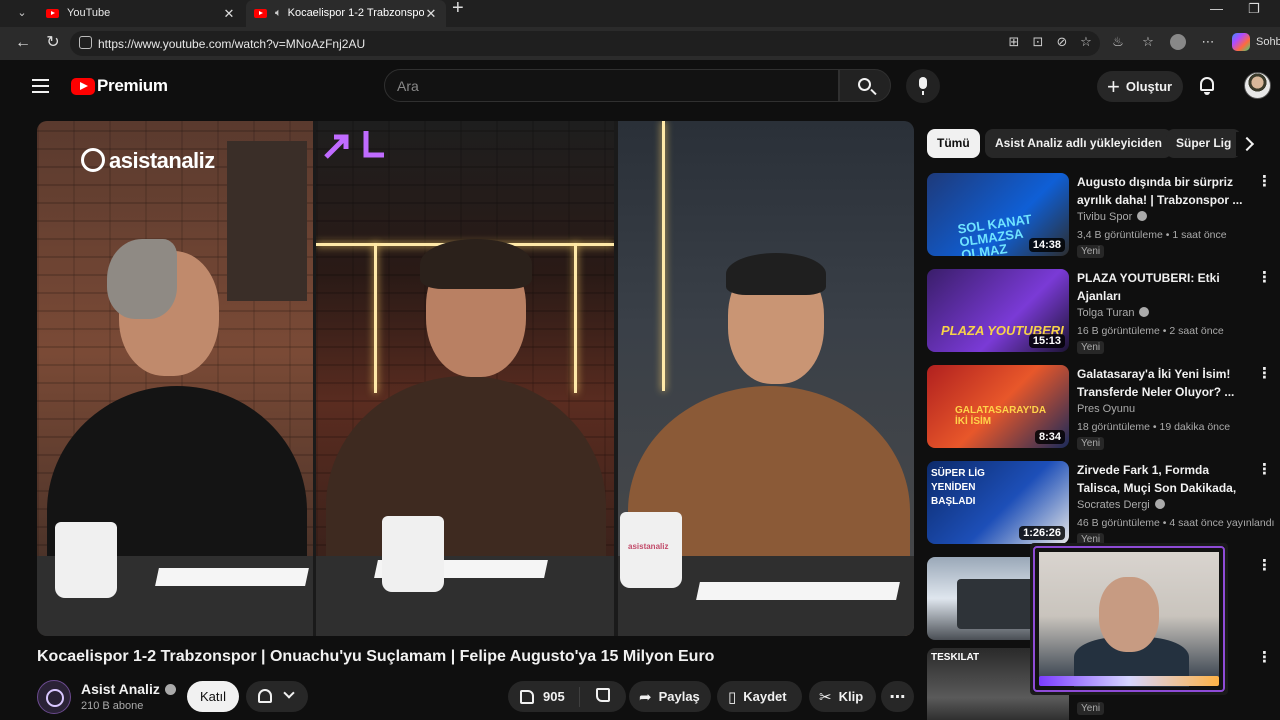  I want to click on like-dislike-group: 905, so click(567, 696).